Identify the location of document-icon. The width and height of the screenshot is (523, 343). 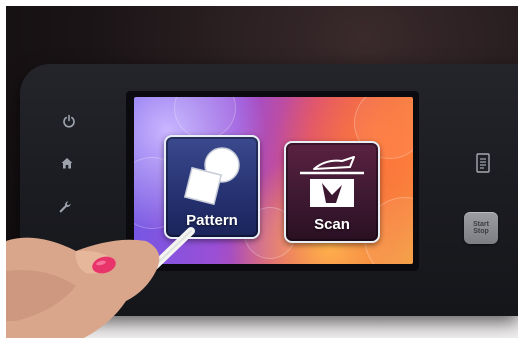
(483, 163).